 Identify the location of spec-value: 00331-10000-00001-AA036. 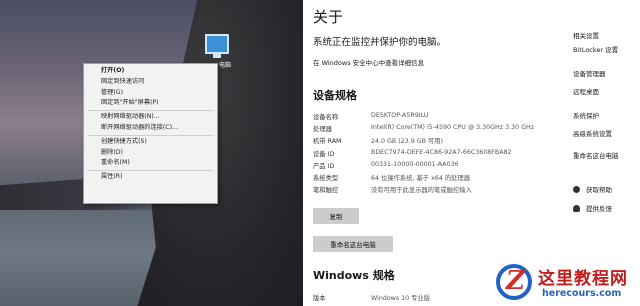
(415, 164).